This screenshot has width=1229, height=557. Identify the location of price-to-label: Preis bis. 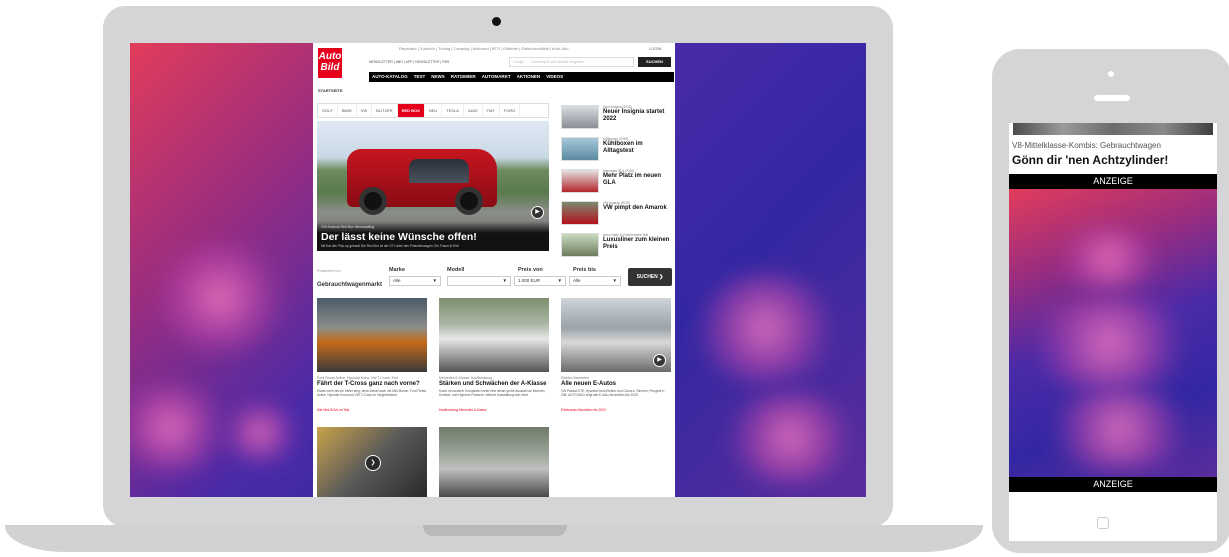
(584, 270).